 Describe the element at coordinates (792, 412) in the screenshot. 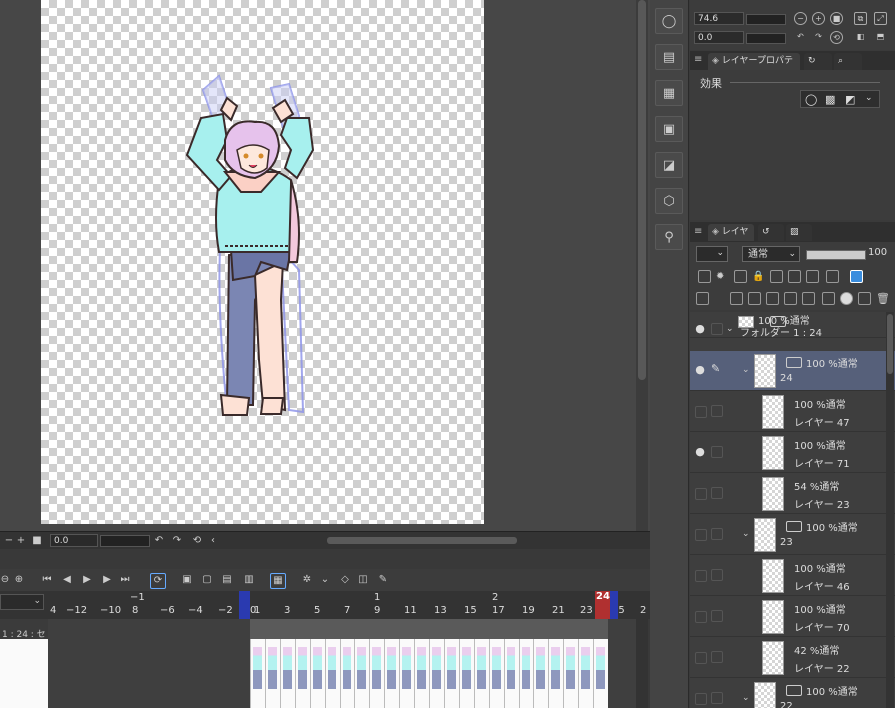

I see `layer-row: 100 %通常 レイヤー 47` at that location.